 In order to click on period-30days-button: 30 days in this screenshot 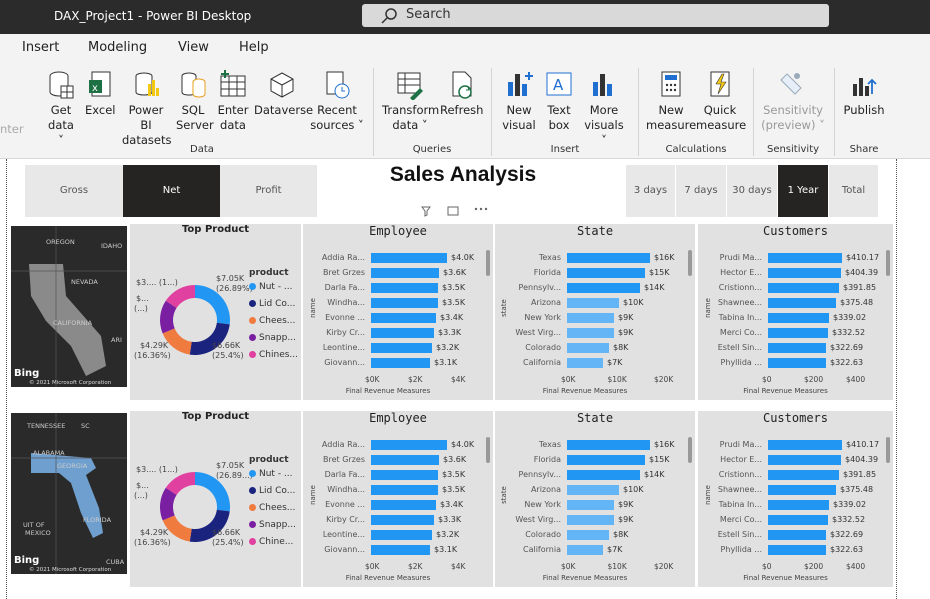, I will do `click(752, 191)`.